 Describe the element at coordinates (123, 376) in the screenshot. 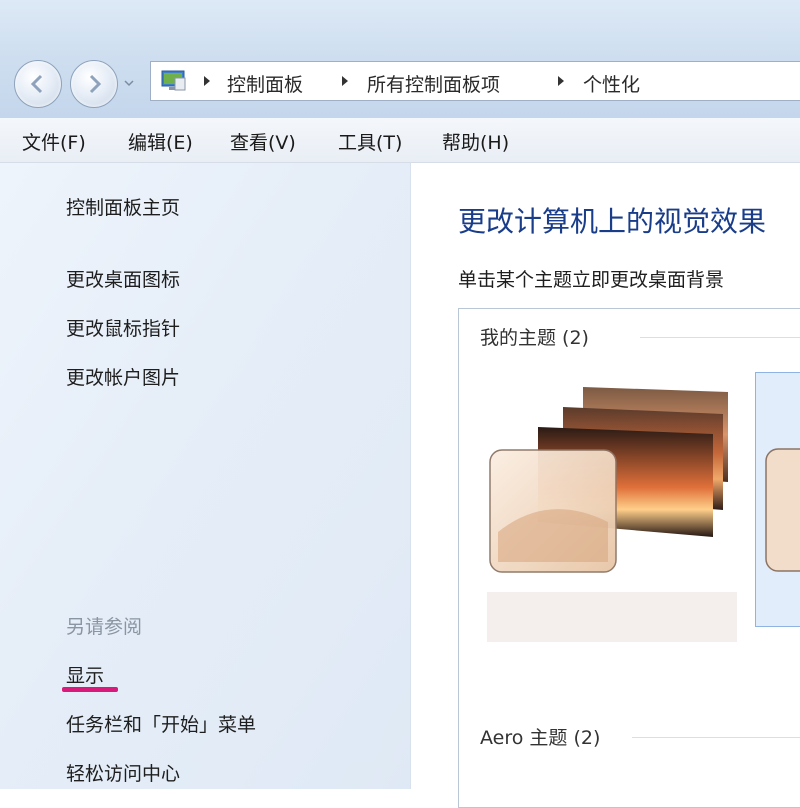

I see `change-account-picture-link: 更改帐户图片` at that location.